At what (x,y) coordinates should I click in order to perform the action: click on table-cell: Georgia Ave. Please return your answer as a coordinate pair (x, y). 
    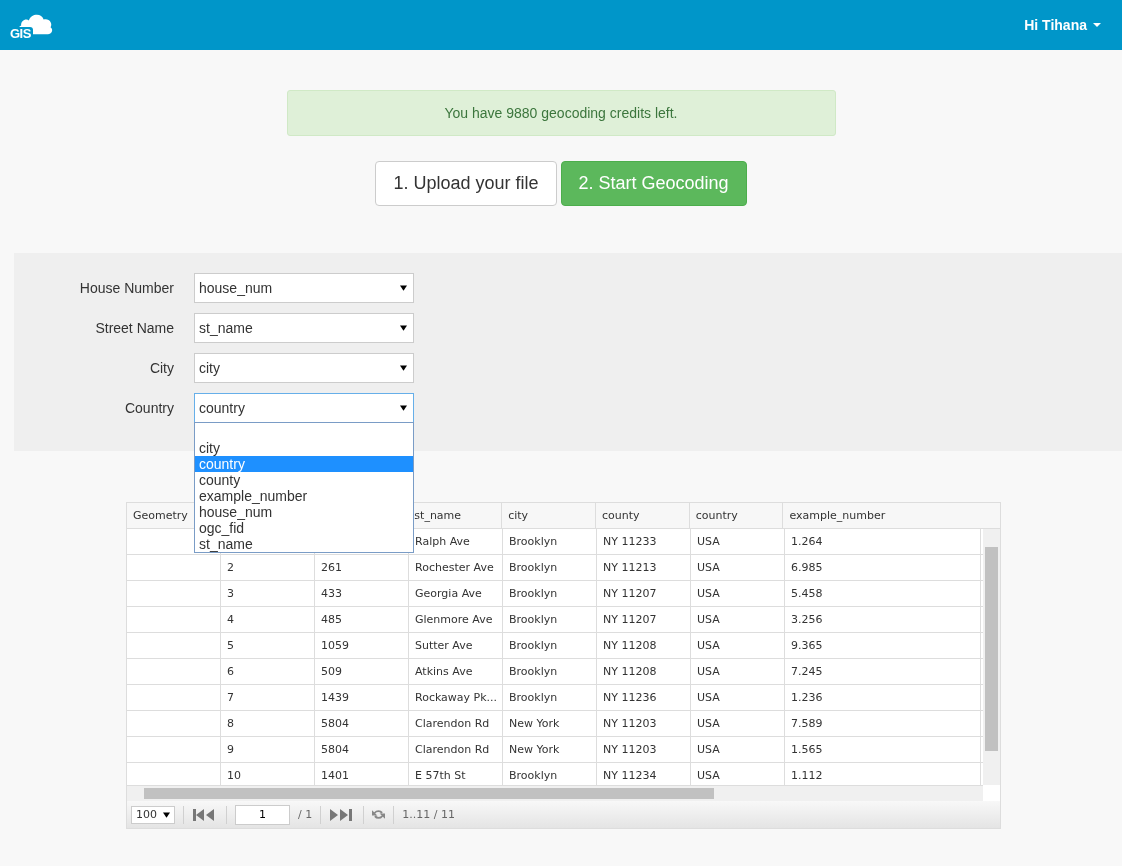
    Looking at the image, I should click on (448, 593).